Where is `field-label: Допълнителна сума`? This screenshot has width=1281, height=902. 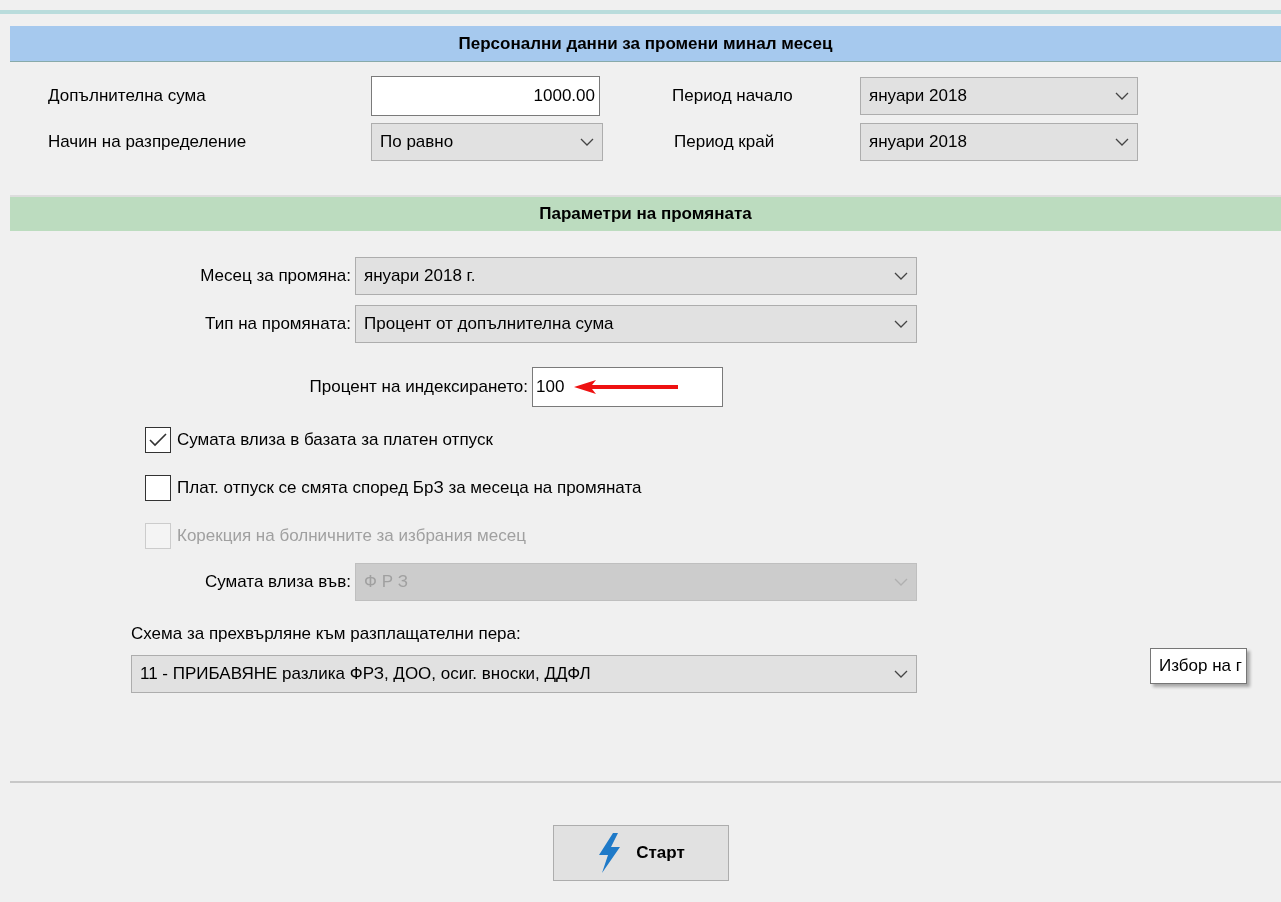
field-label: Допълнителна сума is located at coordinates (127, 96).